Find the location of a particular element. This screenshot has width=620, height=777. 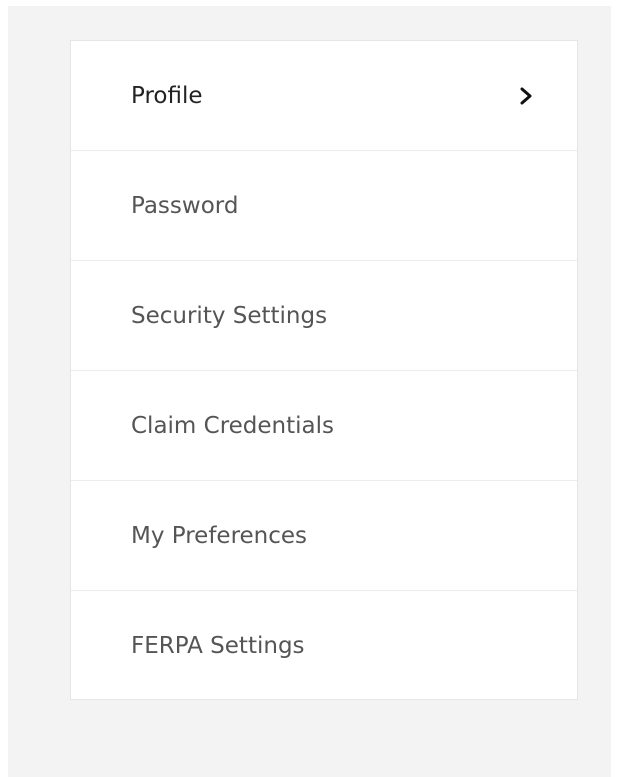

menu-item-claim-credentials: Claim Credentials is located at coordinates (324, 426).